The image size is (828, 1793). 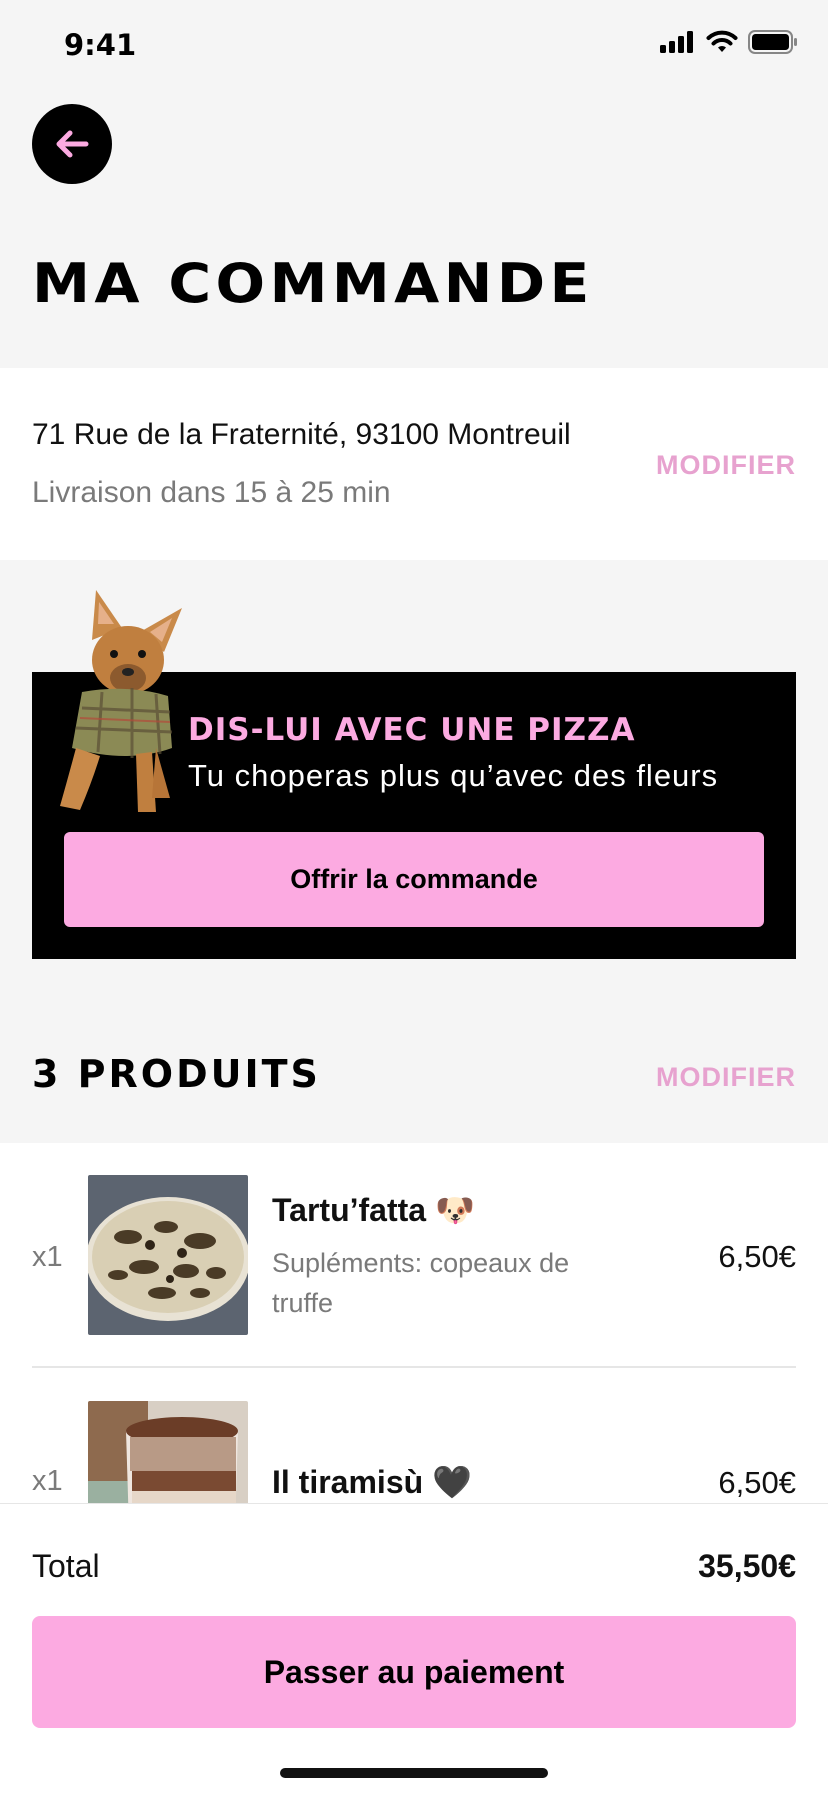 I want to click on modify-products-link: MODIFIER, so click(x=726, y=1077).